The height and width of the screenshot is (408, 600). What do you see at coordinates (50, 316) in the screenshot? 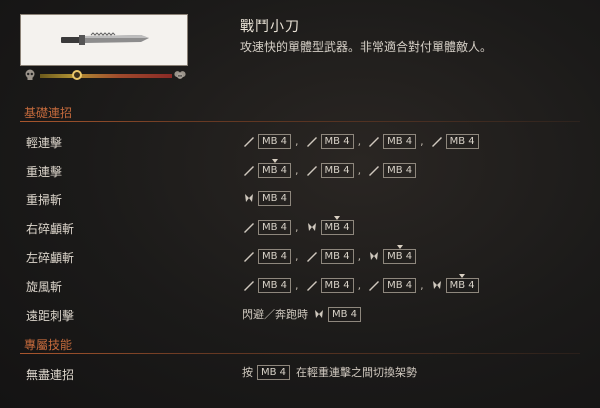
I see `move-name: 遠距刺擊` at bounding box center [50, 316].